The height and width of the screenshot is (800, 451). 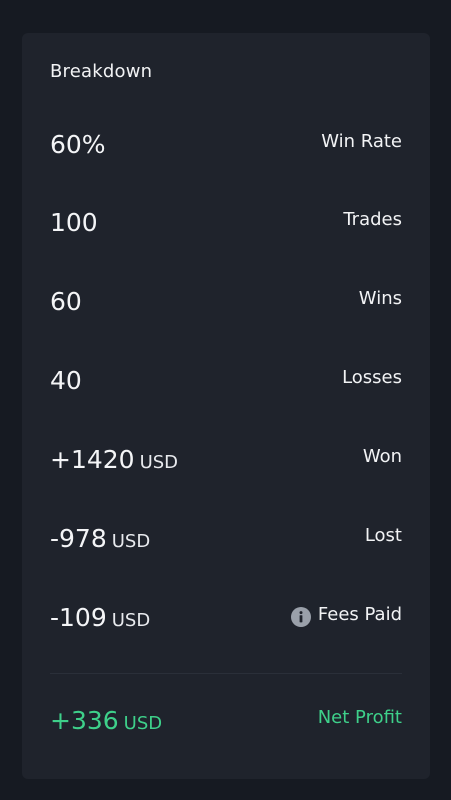 What do you see at coordinates (84, 720) in the screenshot?
I see `net-profit-number: +336` at bounding box center [84, 720].